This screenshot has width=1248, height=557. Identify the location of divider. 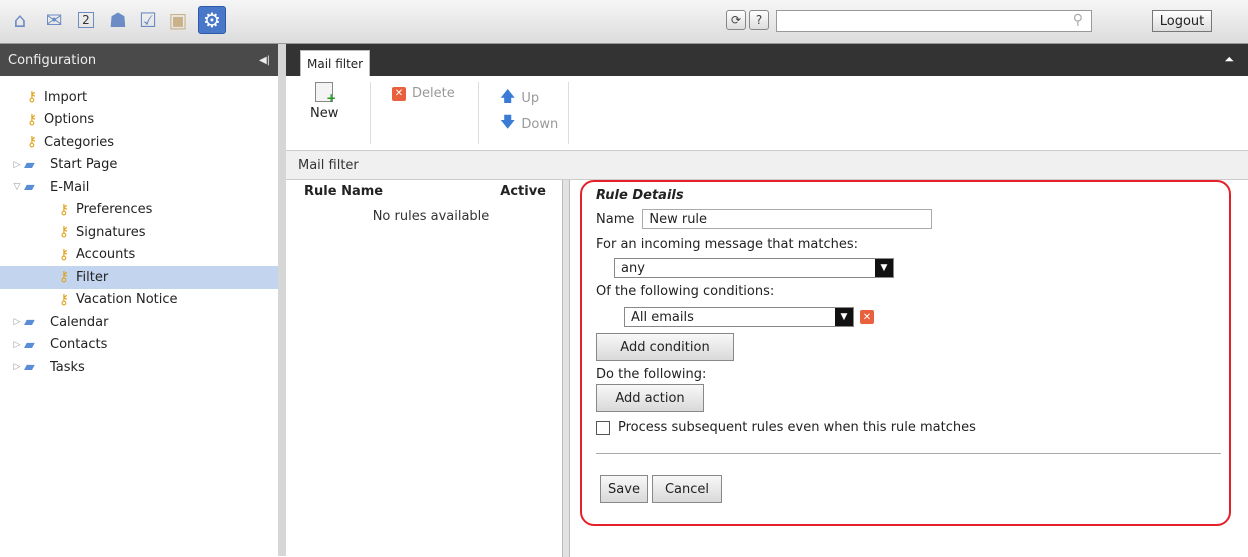
(908, 453).